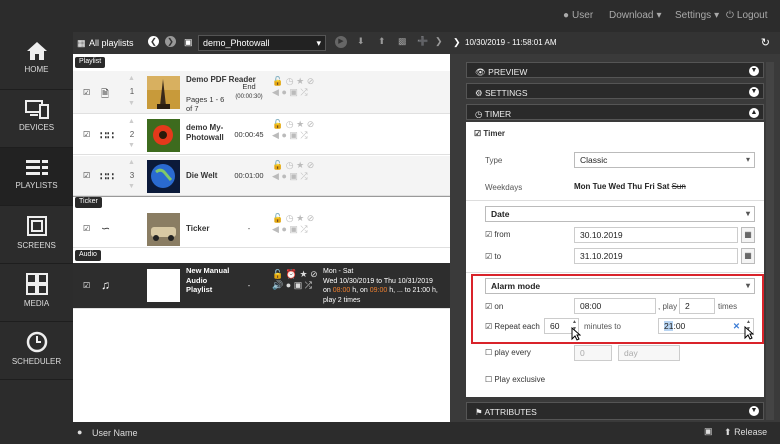 Image resolution: width=780 pixels, height=444 pixels. What do you see at coordinates (497, 234) in the screenshot?
I see `from-checkbox: ☑ from` at bounding box center [497, 234].